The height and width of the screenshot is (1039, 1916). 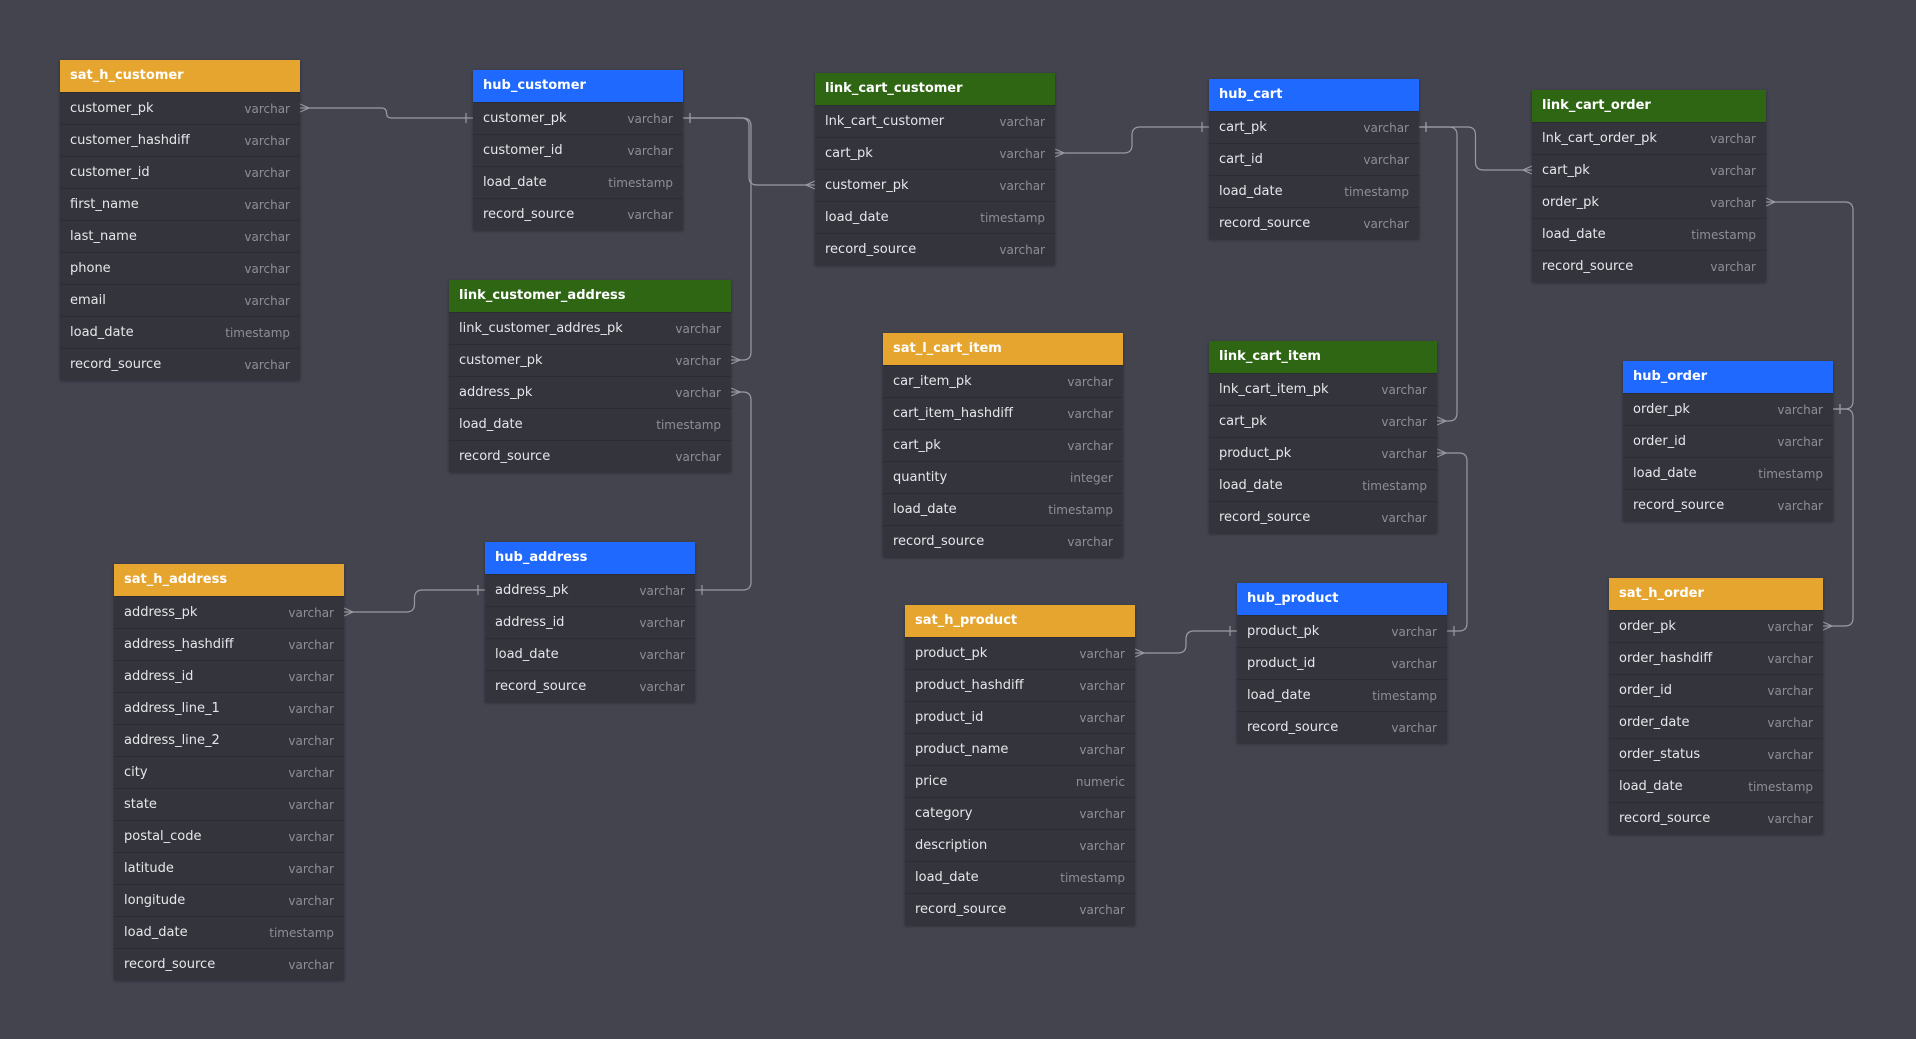 I want to click on column-row: state varchar, so click(x=229, y=804).